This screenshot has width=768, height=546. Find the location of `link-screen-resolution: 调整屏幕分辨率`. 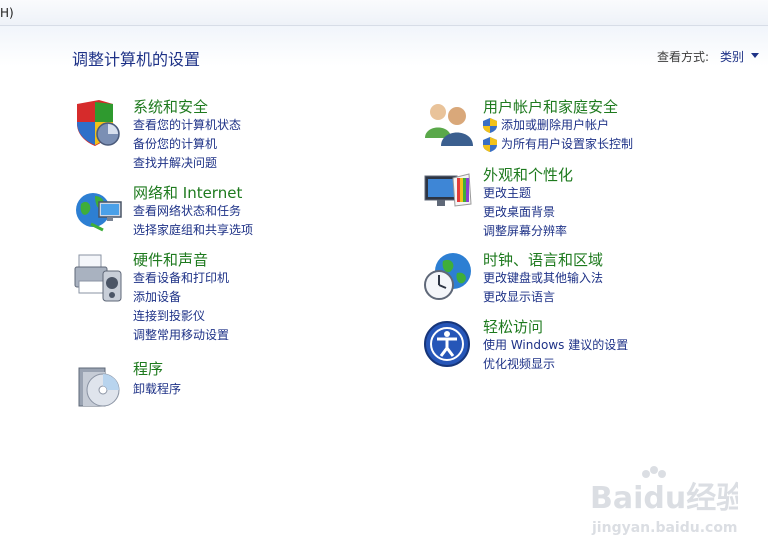

link-screen-resolution: 调整屏幕分辨率 is located at coordinates (525, 231).